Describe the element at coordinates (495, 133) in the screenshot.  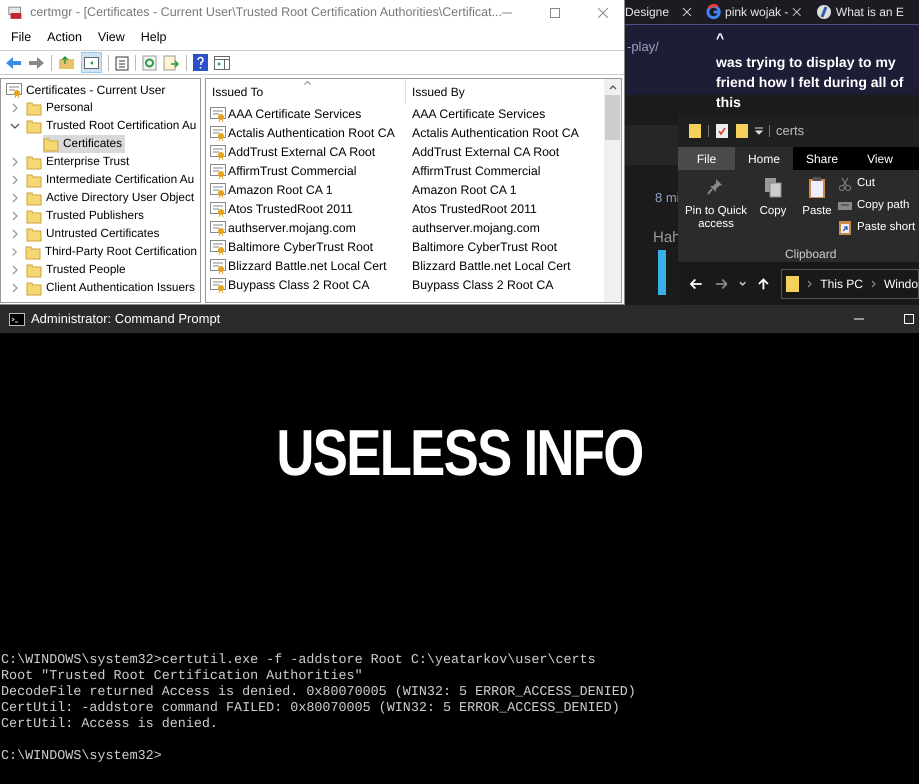
I see `table-cell-text: Actalis Authentication Root CA` at that location.